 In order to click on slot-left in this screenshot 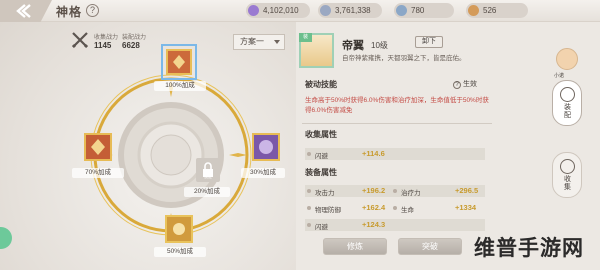, I will do `click(98, 147)`.